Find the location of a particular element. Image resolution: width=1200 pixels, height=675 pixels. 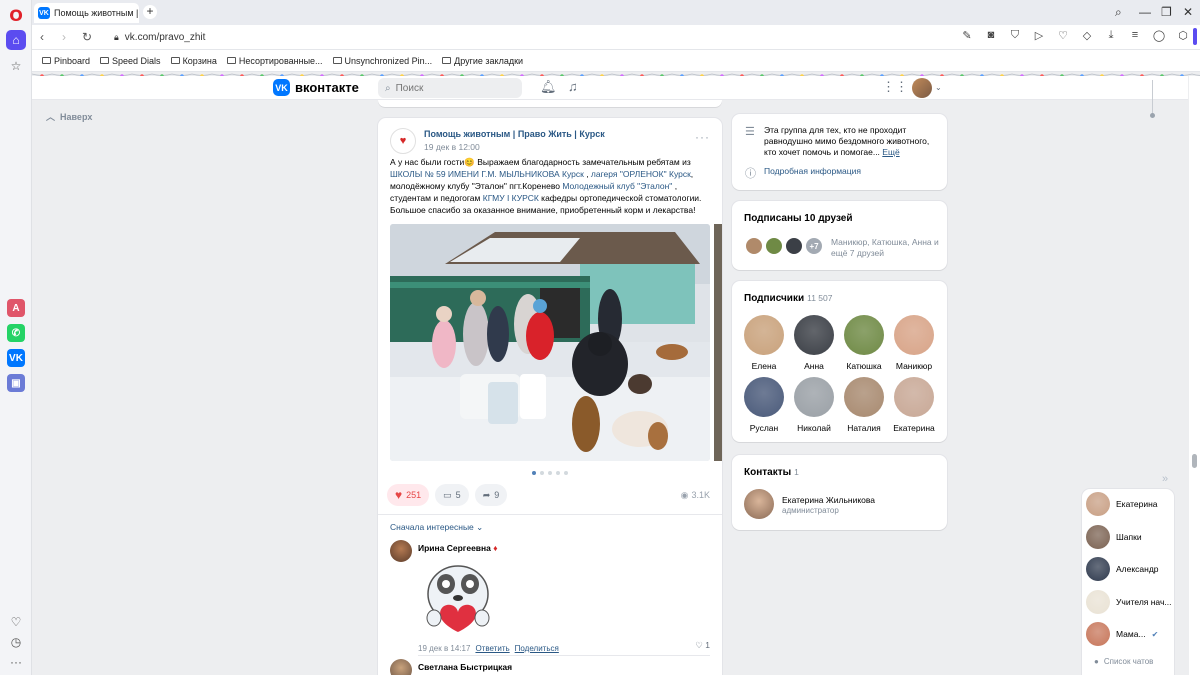

shield-icon: ⛉ is located at coordinates (1015, 35).